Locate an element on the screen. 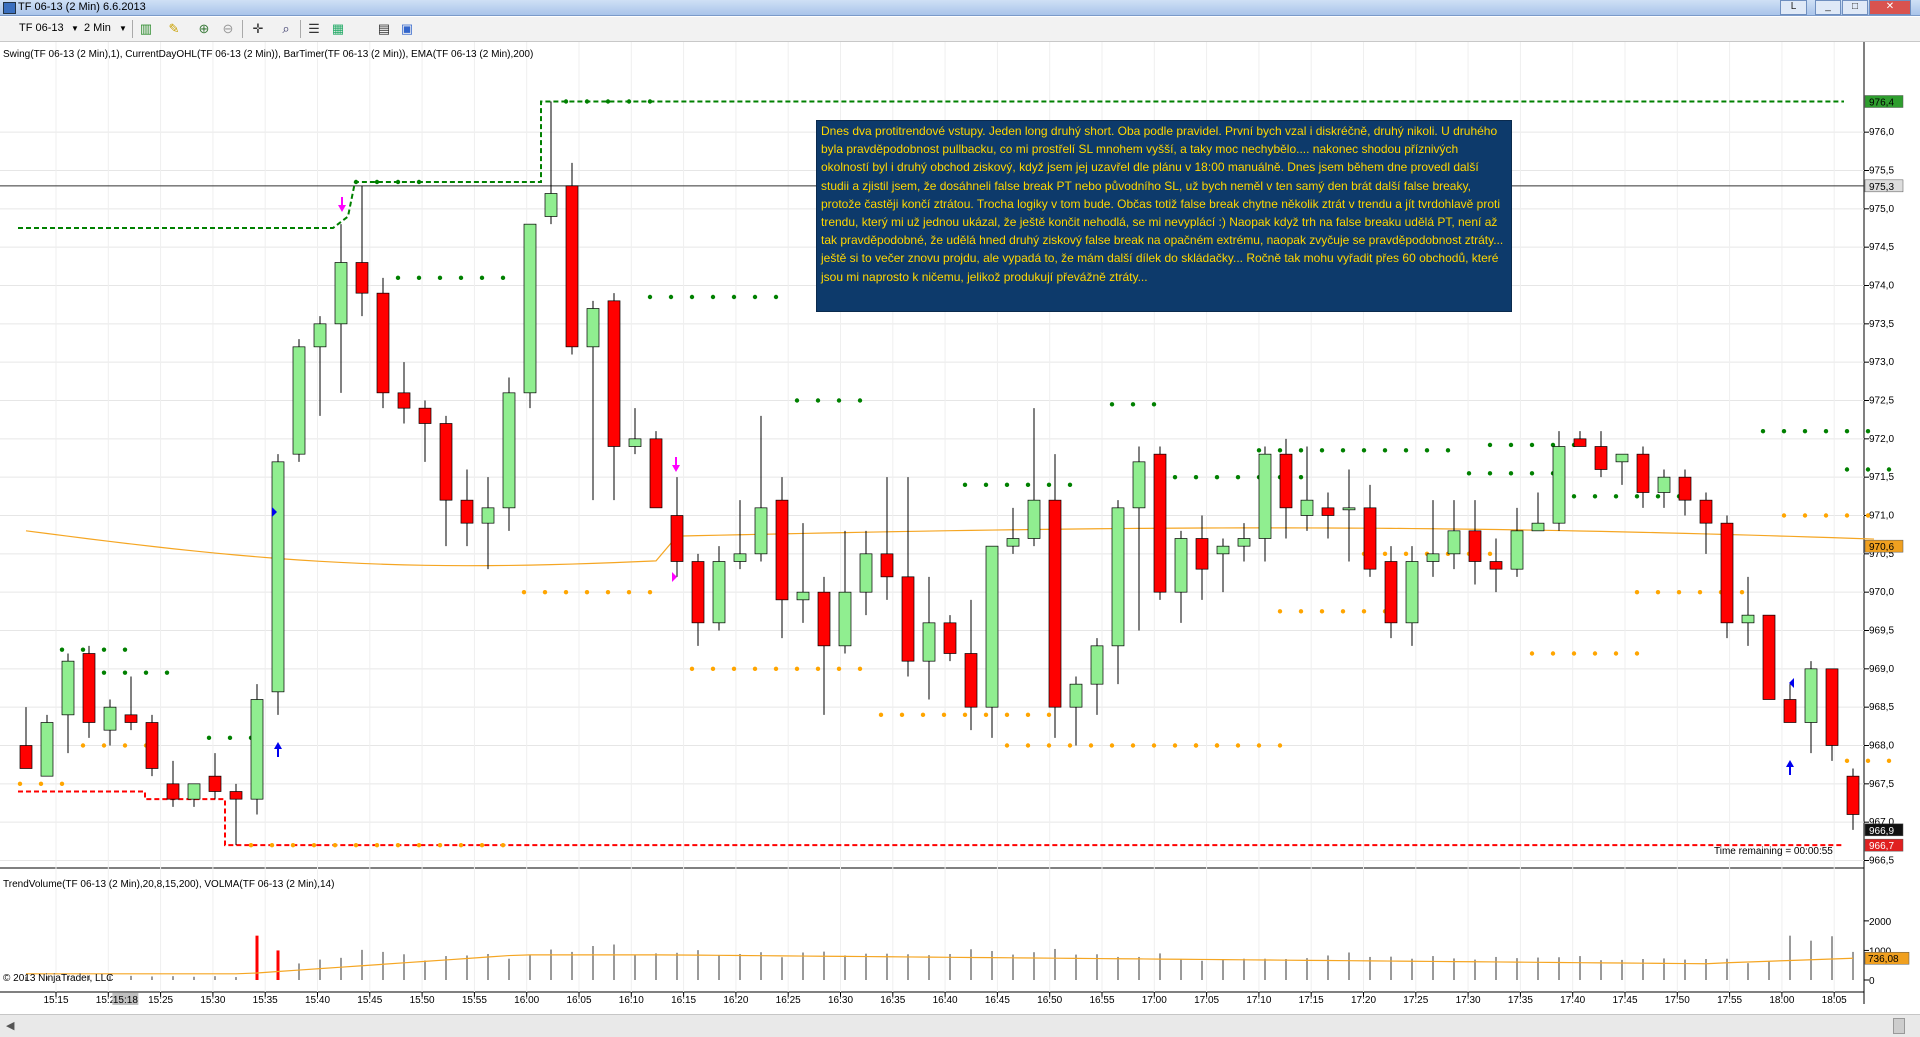 Image resolution: width=1920 pixels, height=1037 pixels. price-tick-label: 969,0 is located at coordinates (1881, 669).